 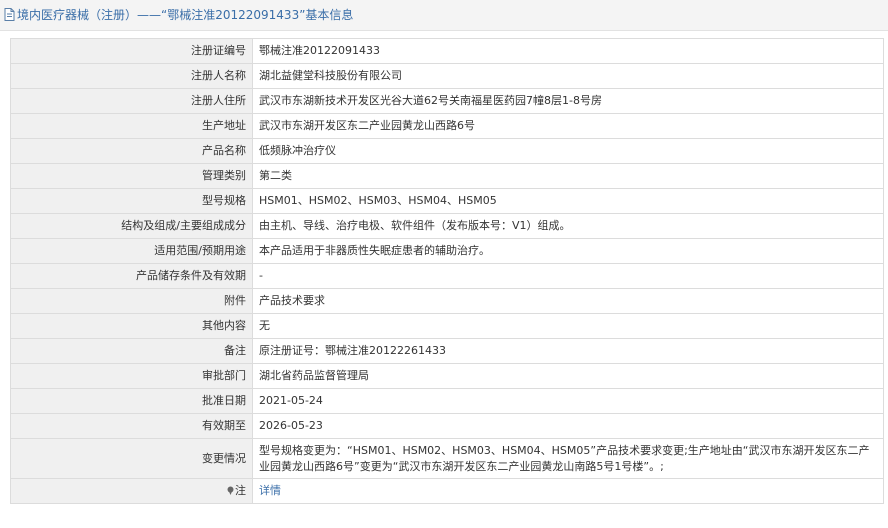 I want to click on row-label: 注册证编号, so click(x=131, y=51).